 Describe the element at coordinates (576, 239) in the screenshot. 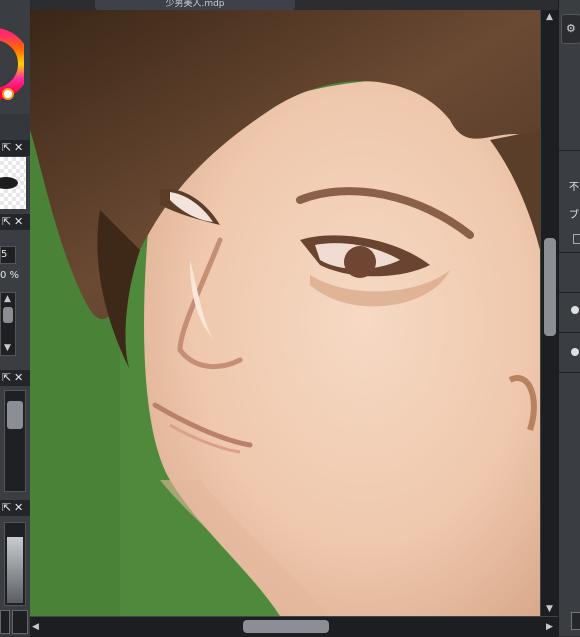

I see `checkbox` at that location.